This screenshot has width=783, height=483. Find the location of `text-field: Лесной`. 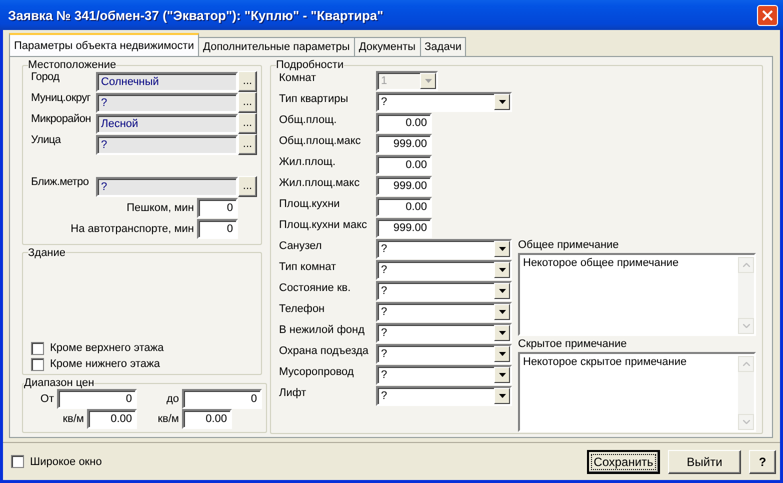

text-field: Лесной is located at coordinates (167, 124).